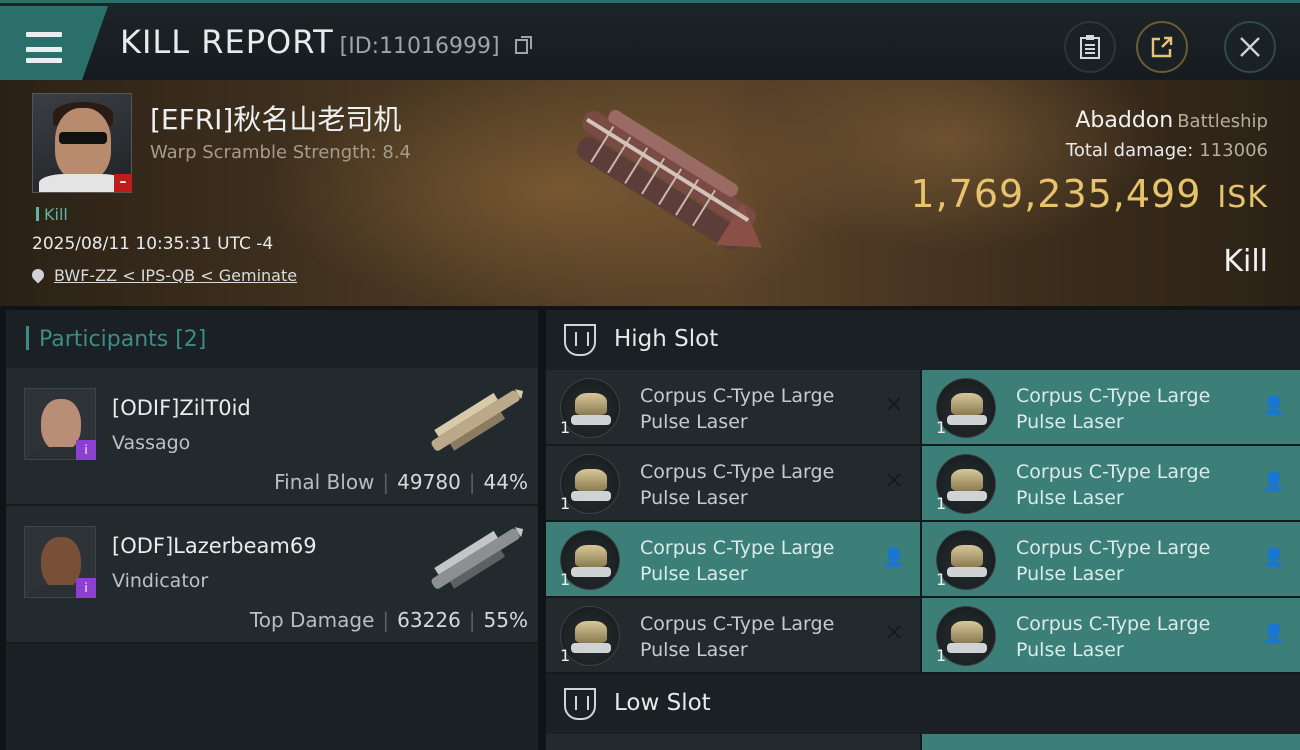 This screenshot has height=750, width=1300. Describe the element at coordinates (1242, 197) in the screenshot. I see `isk-unit: ISK` at that location.